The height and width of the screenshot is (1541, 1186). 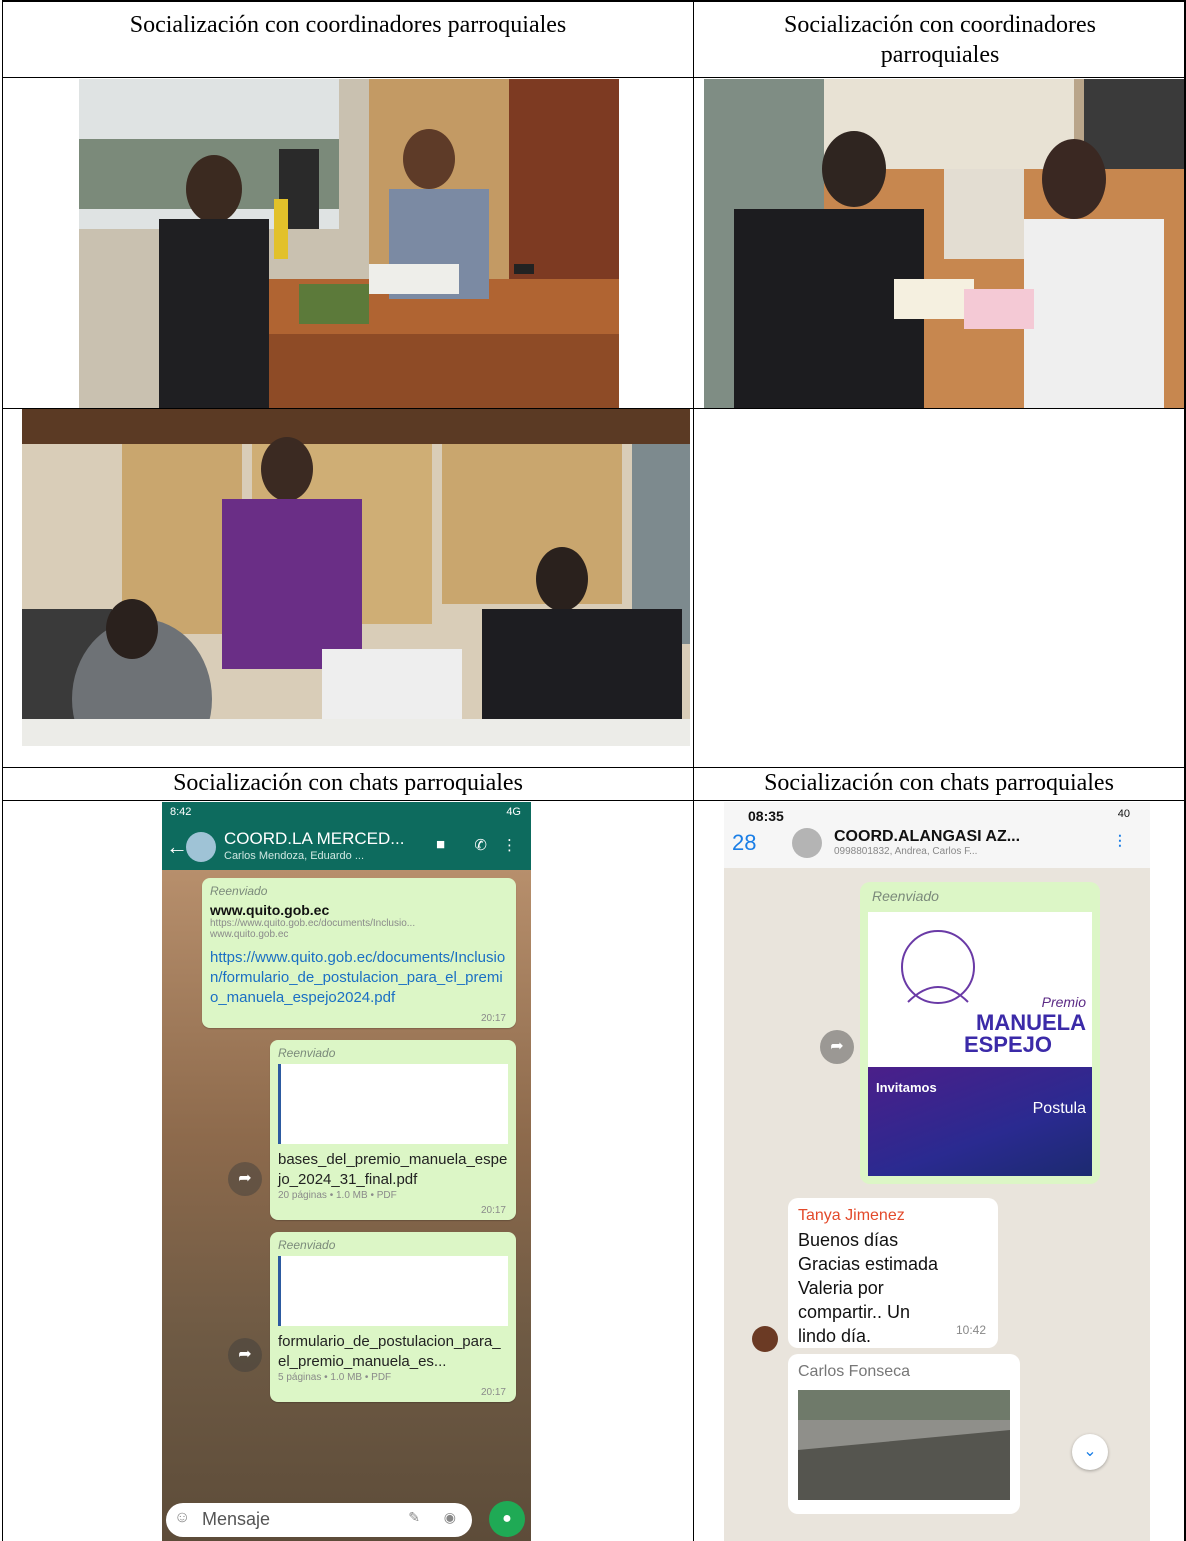 What do you see at coordinates (1090, 1452) in the screenshot?
I see `scroll-down-icon: ⌄` at bounding box center [1090, 1452].